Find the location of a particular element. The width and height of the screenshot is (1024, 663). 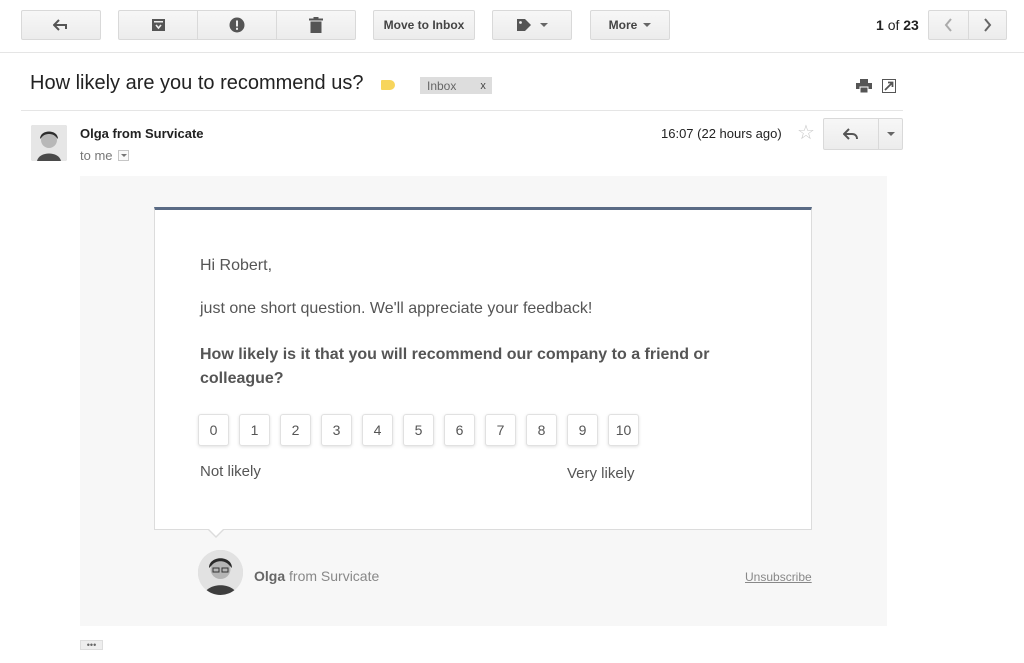

report-spam-icon is located at coordinates (237, 25).